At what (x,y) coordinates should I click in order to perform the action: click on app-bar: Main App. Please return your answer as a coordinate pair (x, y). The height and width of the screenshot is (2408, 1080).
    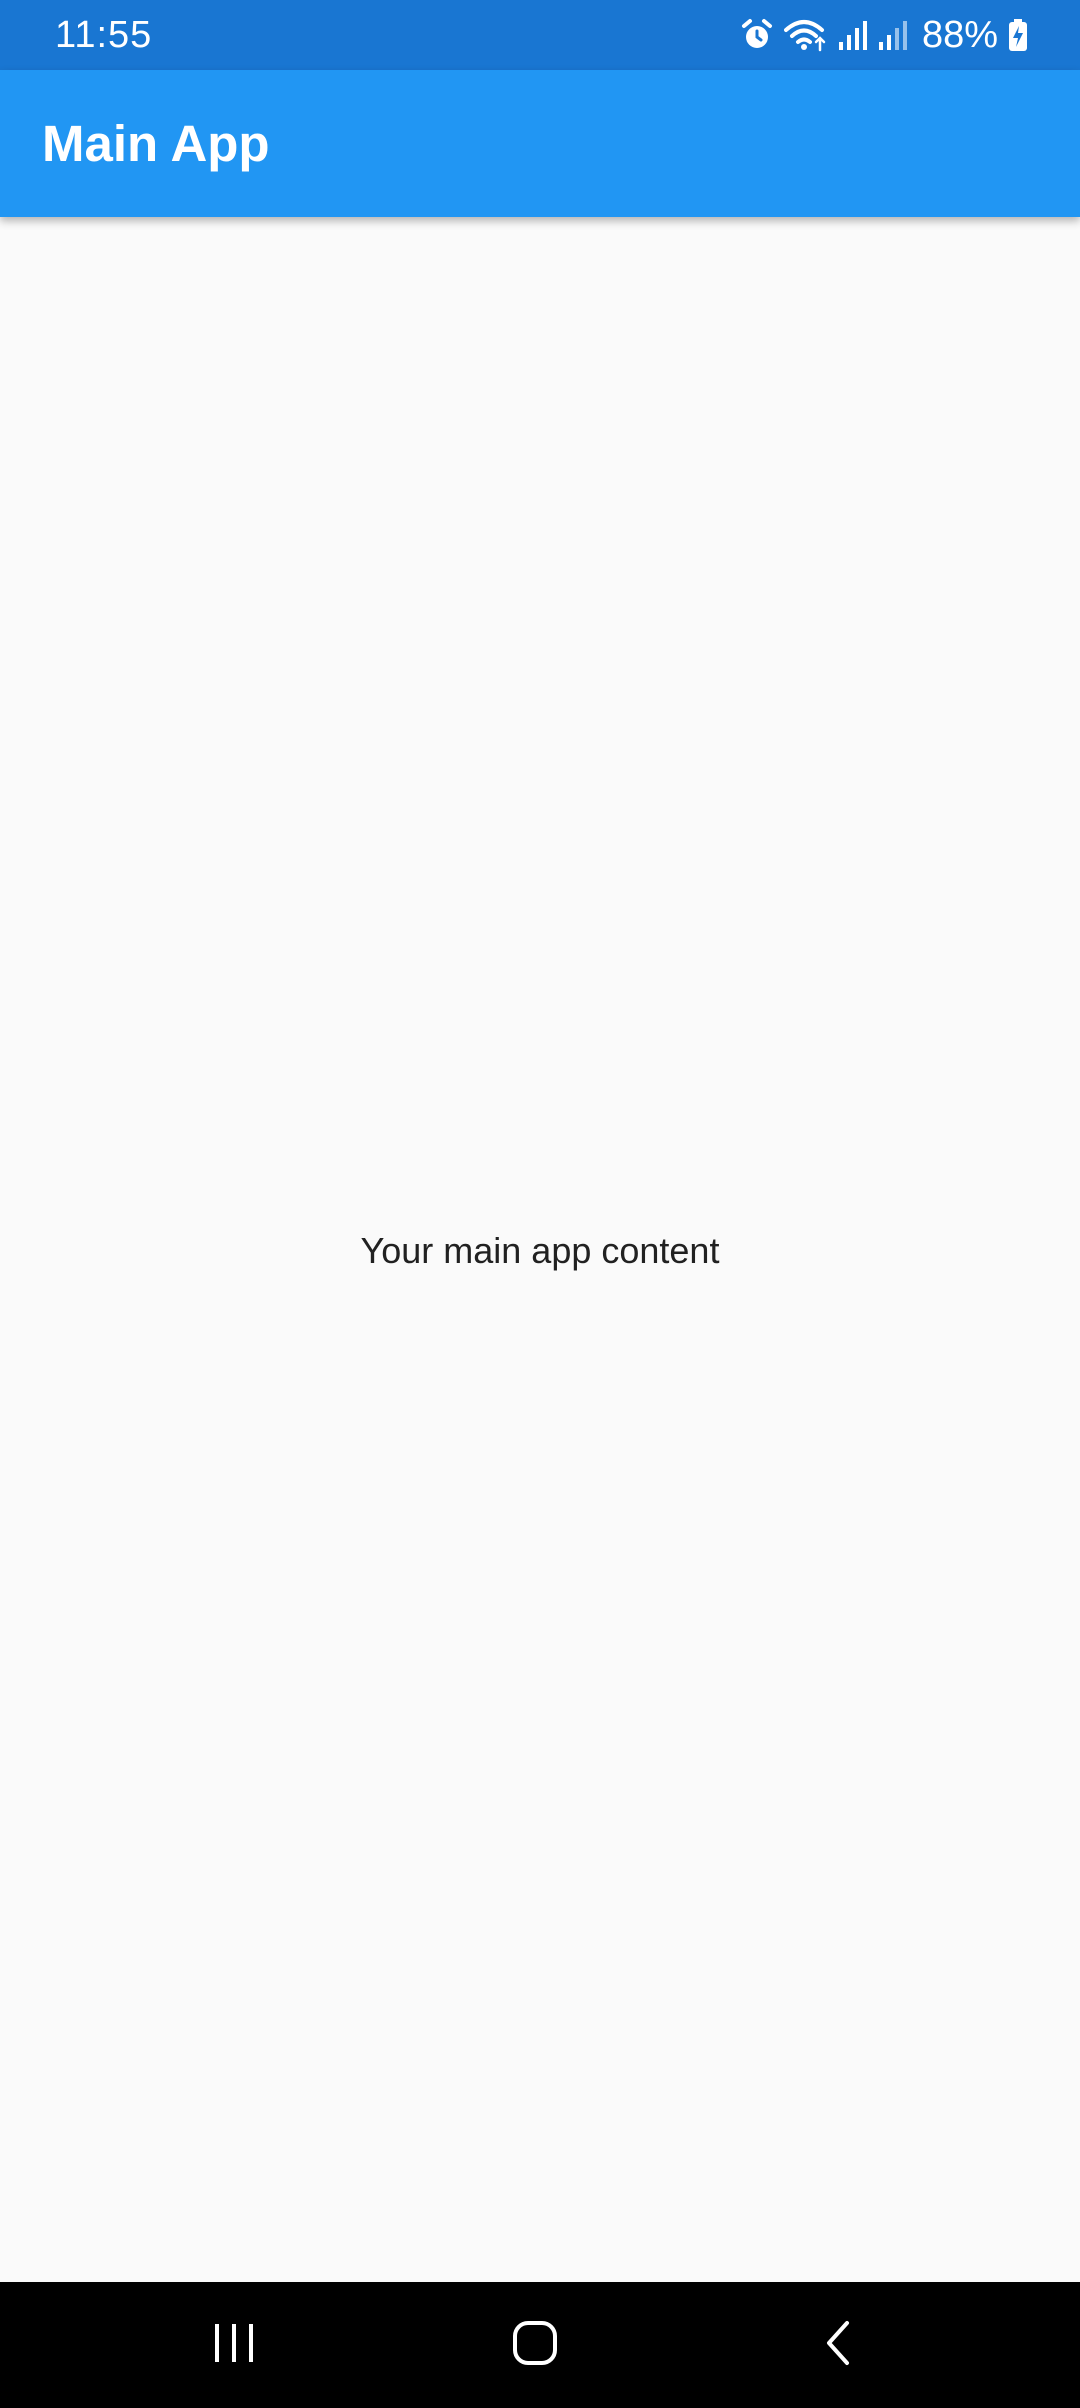
    Looking at the image, I should click on (540, 143).